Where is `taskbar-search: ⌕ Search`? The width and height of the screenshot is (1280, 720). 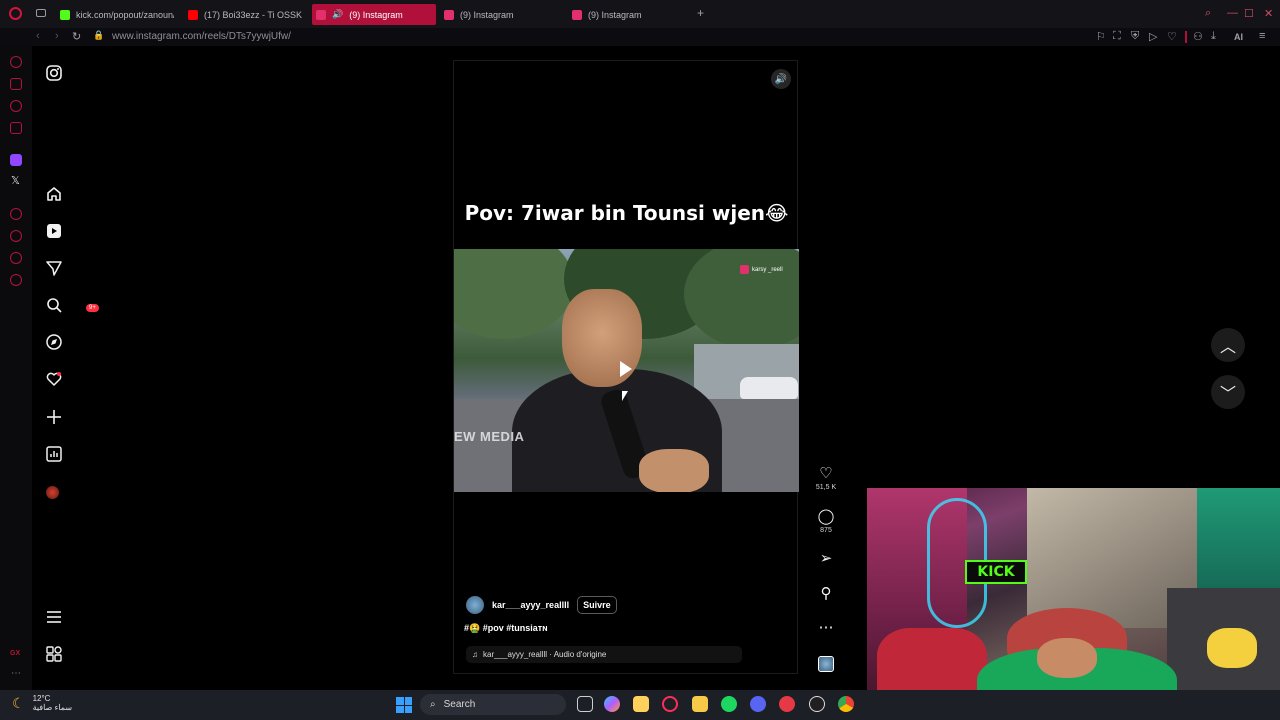
taskbar-search: ⌕ Search is located at coordinates (493, 704).